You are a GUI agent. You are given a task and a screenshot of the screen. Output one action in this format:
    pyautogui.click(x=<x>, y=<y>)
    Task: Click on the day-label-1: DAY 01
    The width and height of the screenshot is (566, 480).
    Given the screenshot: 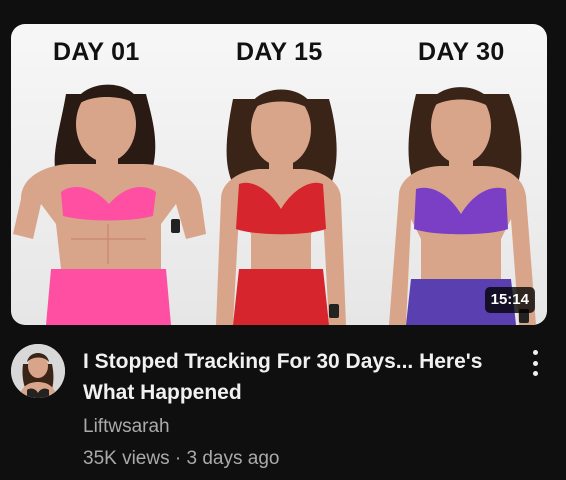 What is the action you would take?
    pyautogui.click(x=96, y=52)
    